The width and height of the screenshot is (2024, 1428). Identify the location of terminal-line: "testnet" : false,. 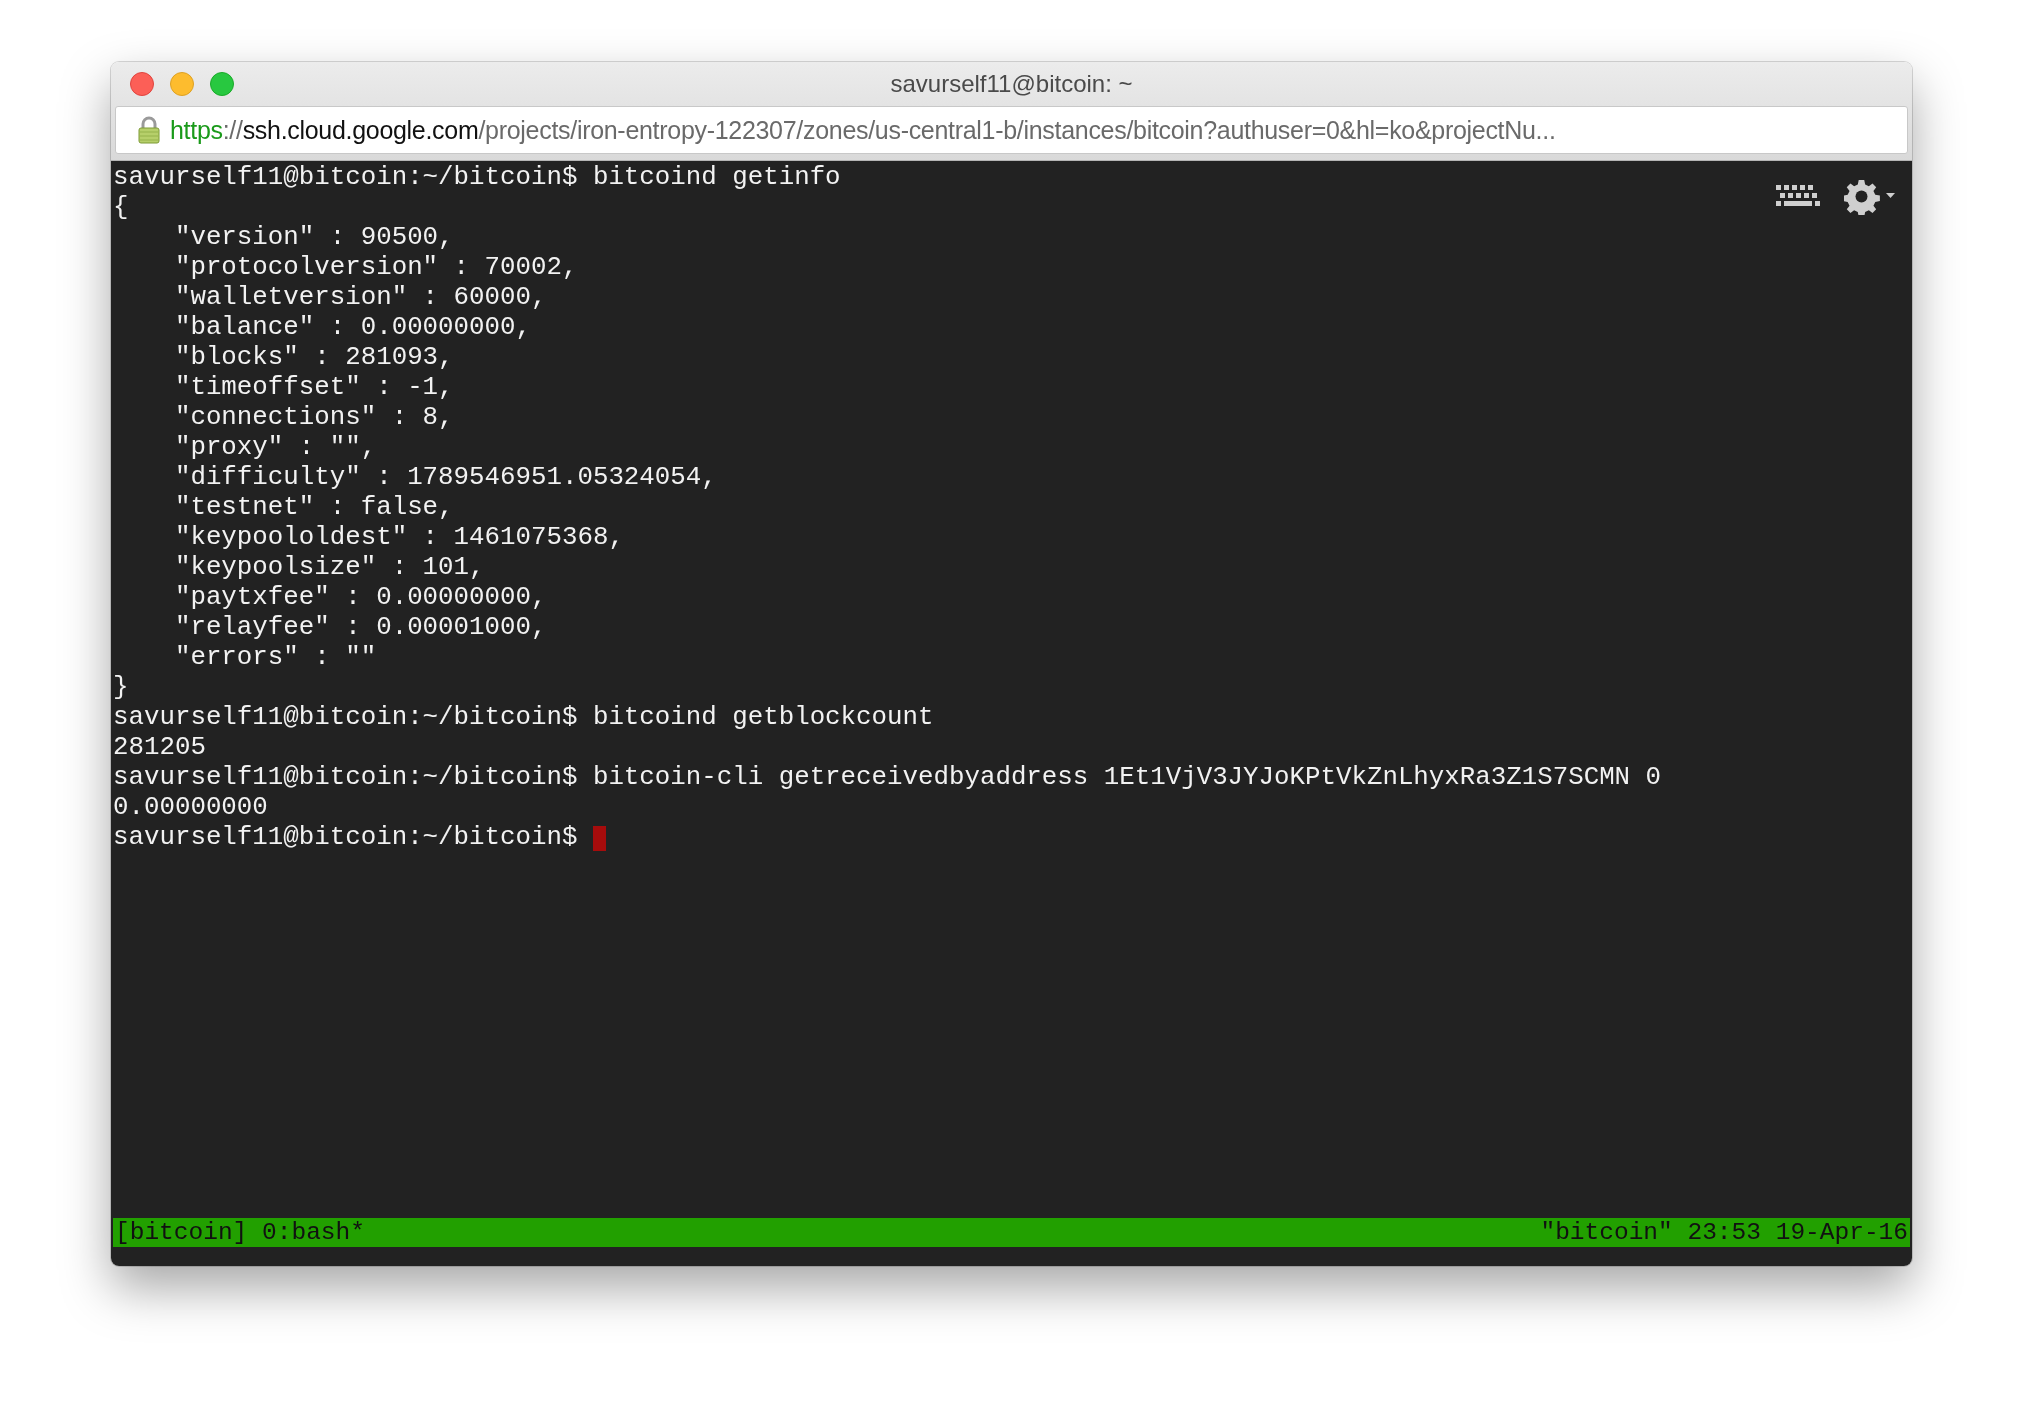
(313, 508).